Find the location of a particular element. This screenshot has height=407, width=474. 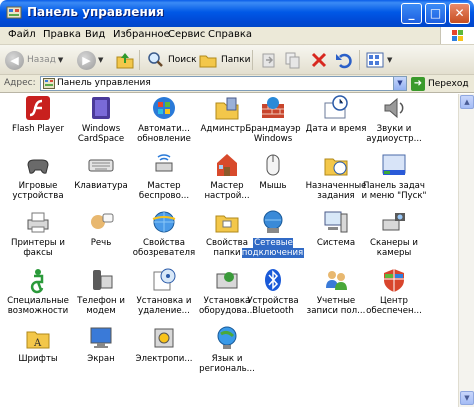

forward-dropdown-icon: ▼ is located at coordinates (100, 60).